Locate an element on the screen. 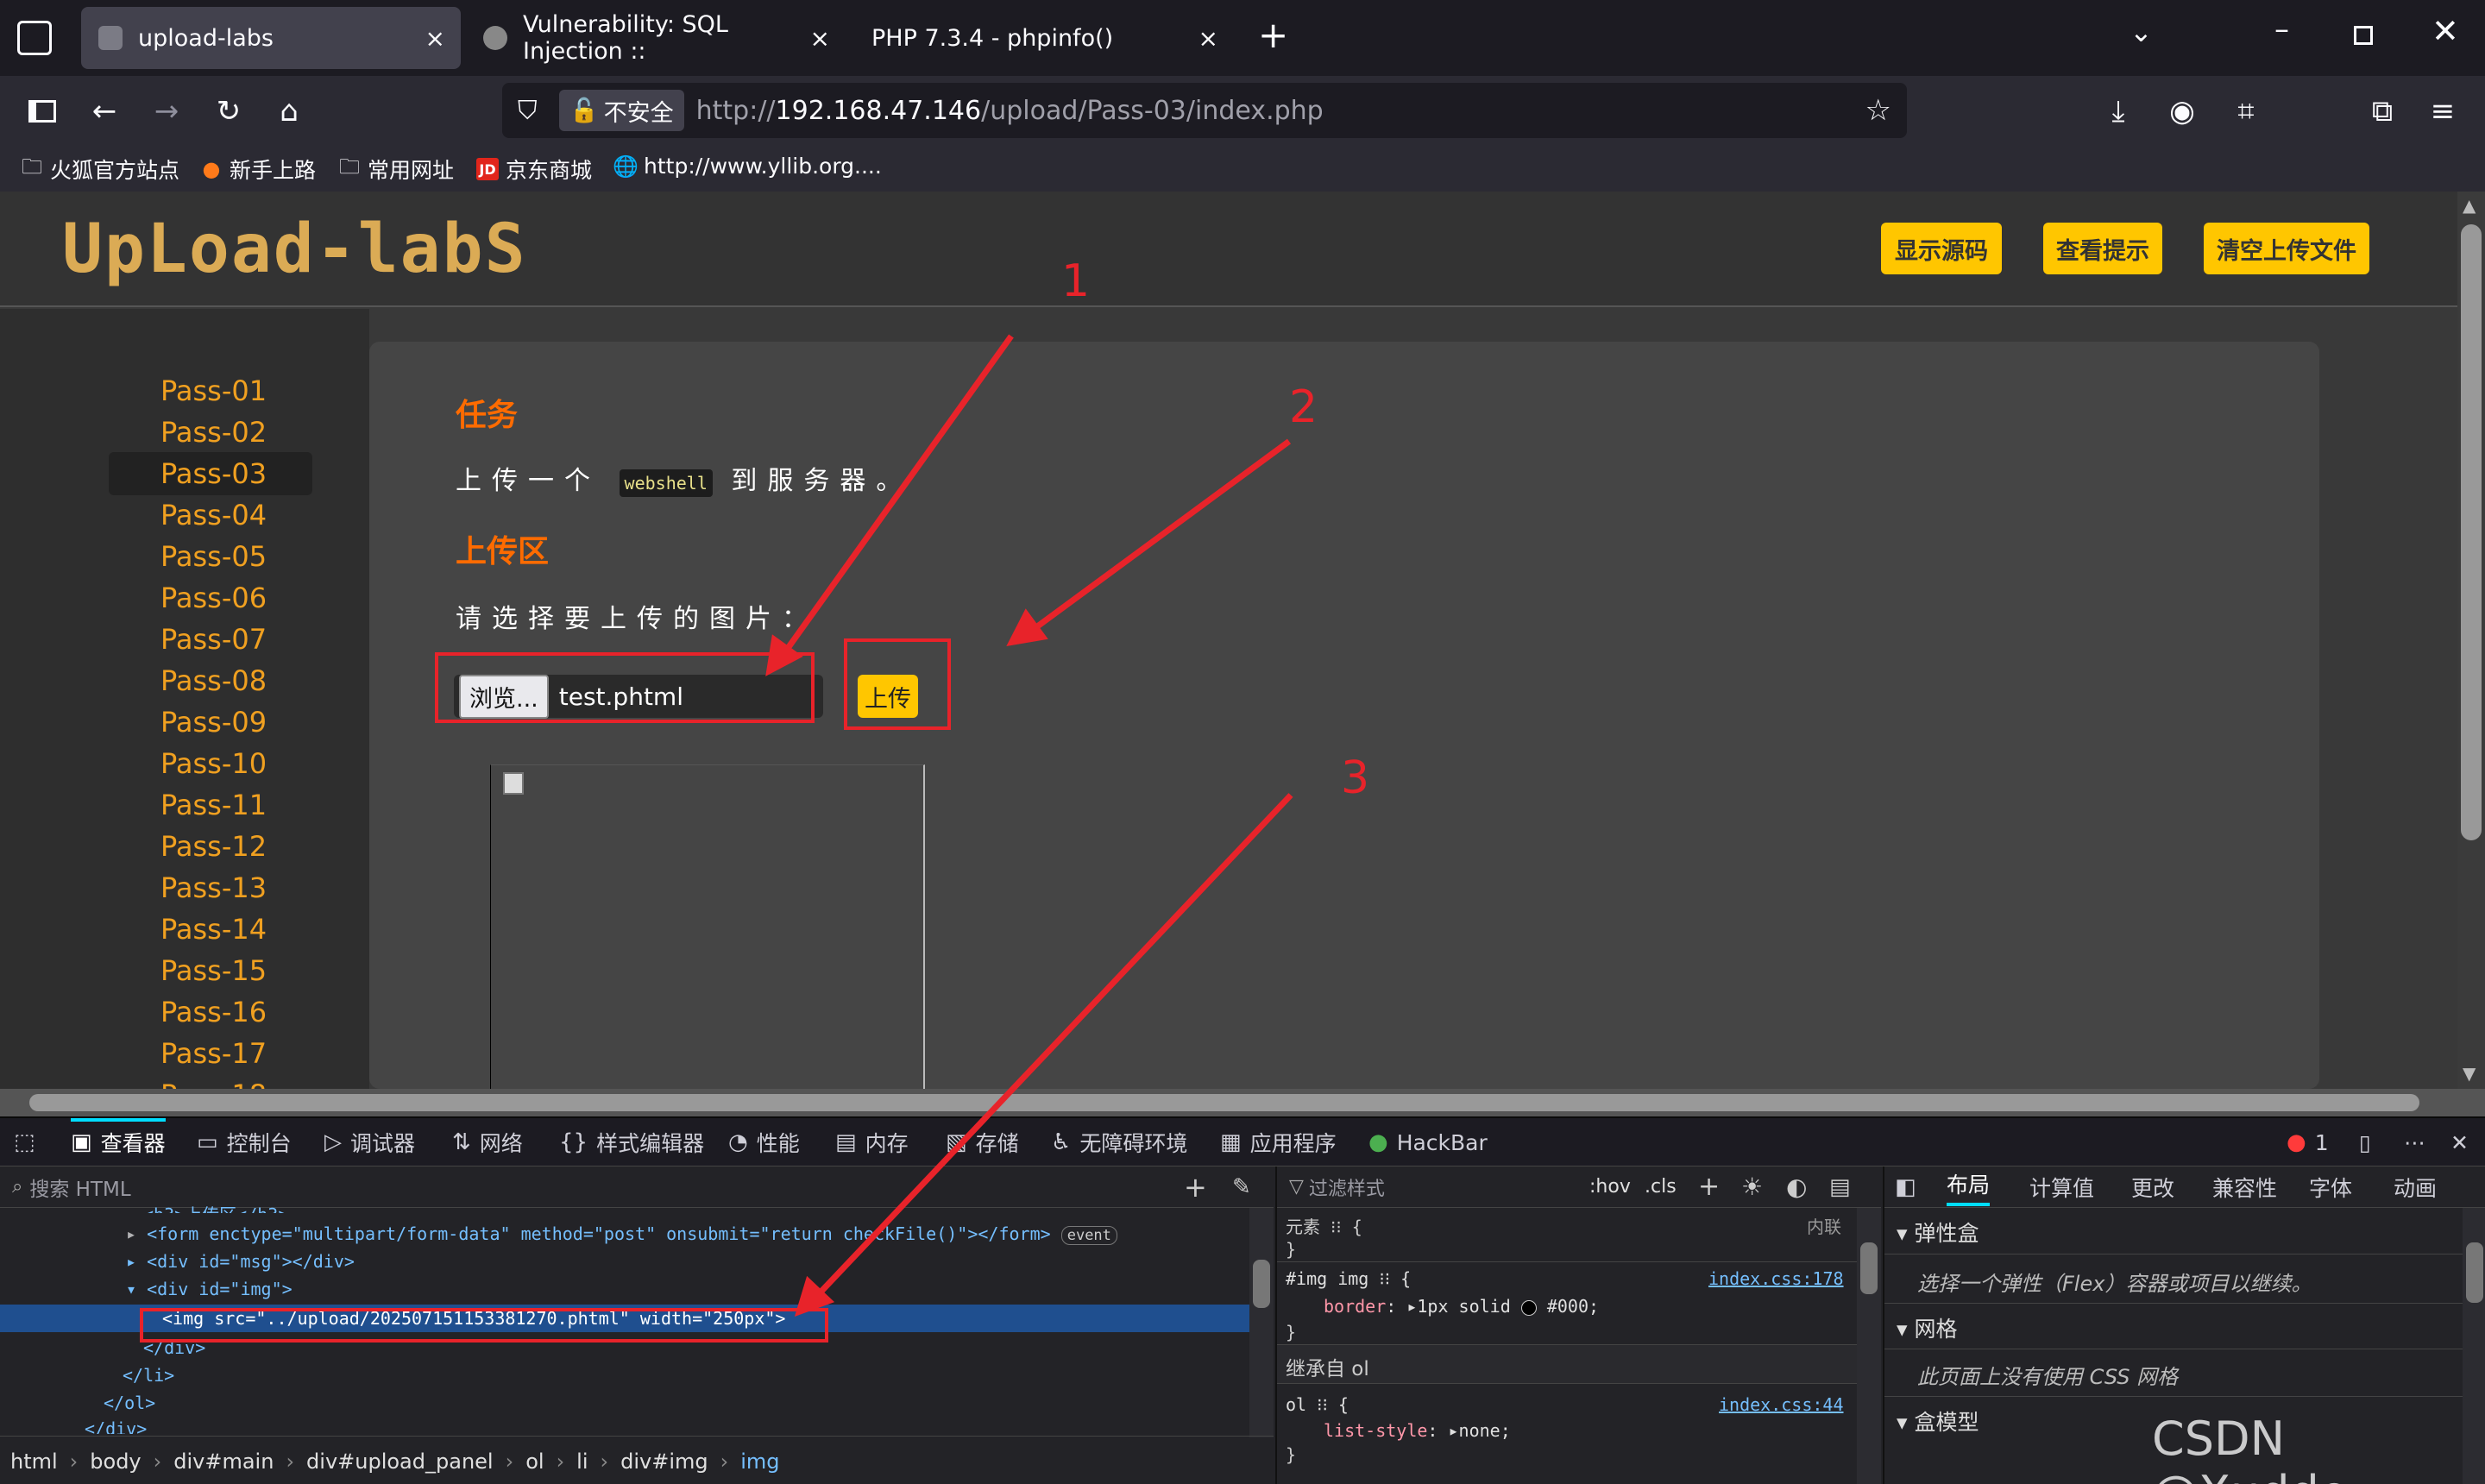  clear-uploads-button: 清空上传文件 is located at coordinates (2286, 248).